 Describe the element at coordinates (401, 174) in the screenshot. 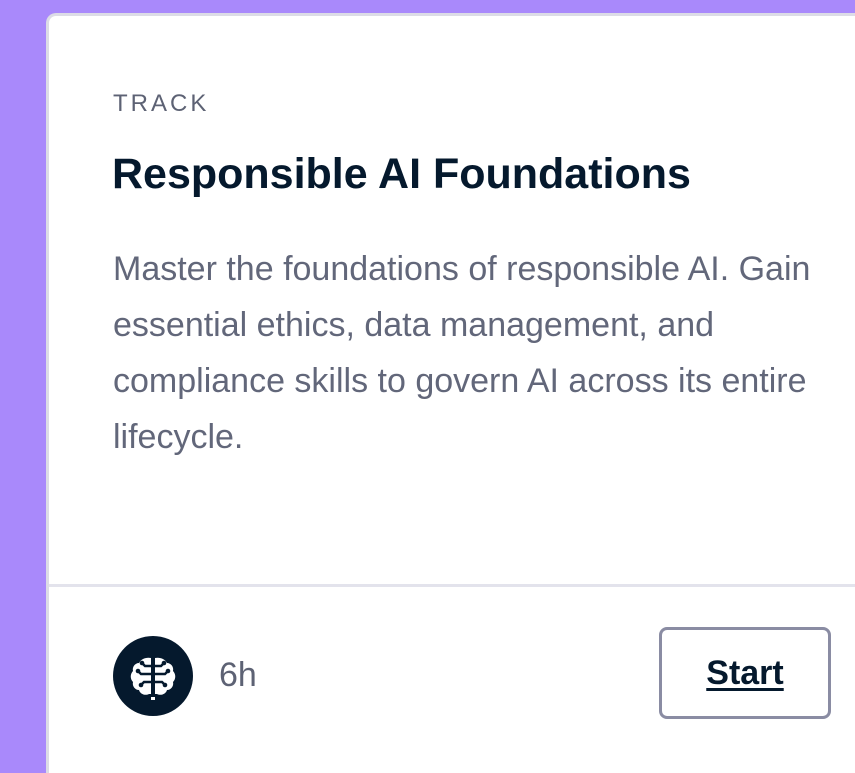

I see `track-title: Responsible AI Foundations` at that location.